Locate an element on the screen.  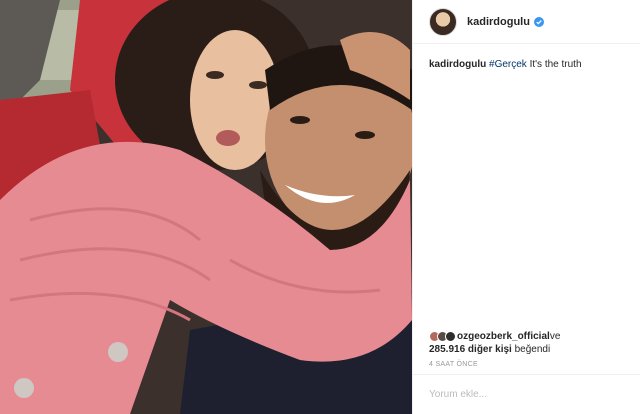
comment-bar is located at coordinates (526, 394).